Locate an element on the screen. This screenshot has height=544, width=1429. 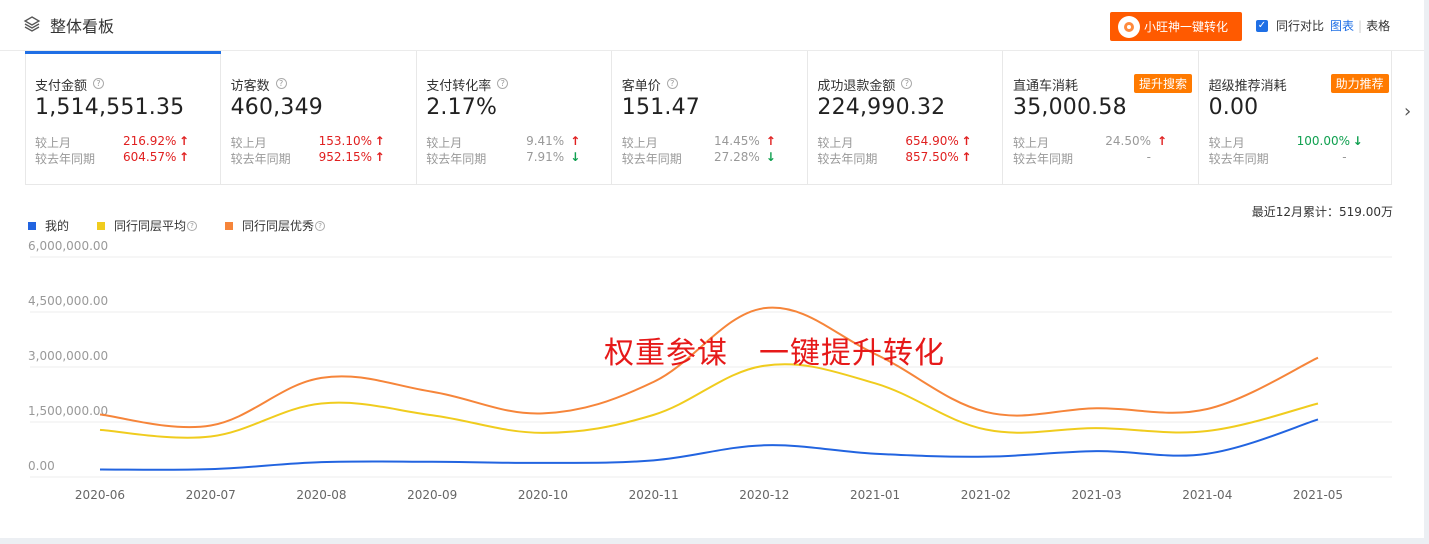
comparison-percent: 857.50% is located at coordinates (932, 157).